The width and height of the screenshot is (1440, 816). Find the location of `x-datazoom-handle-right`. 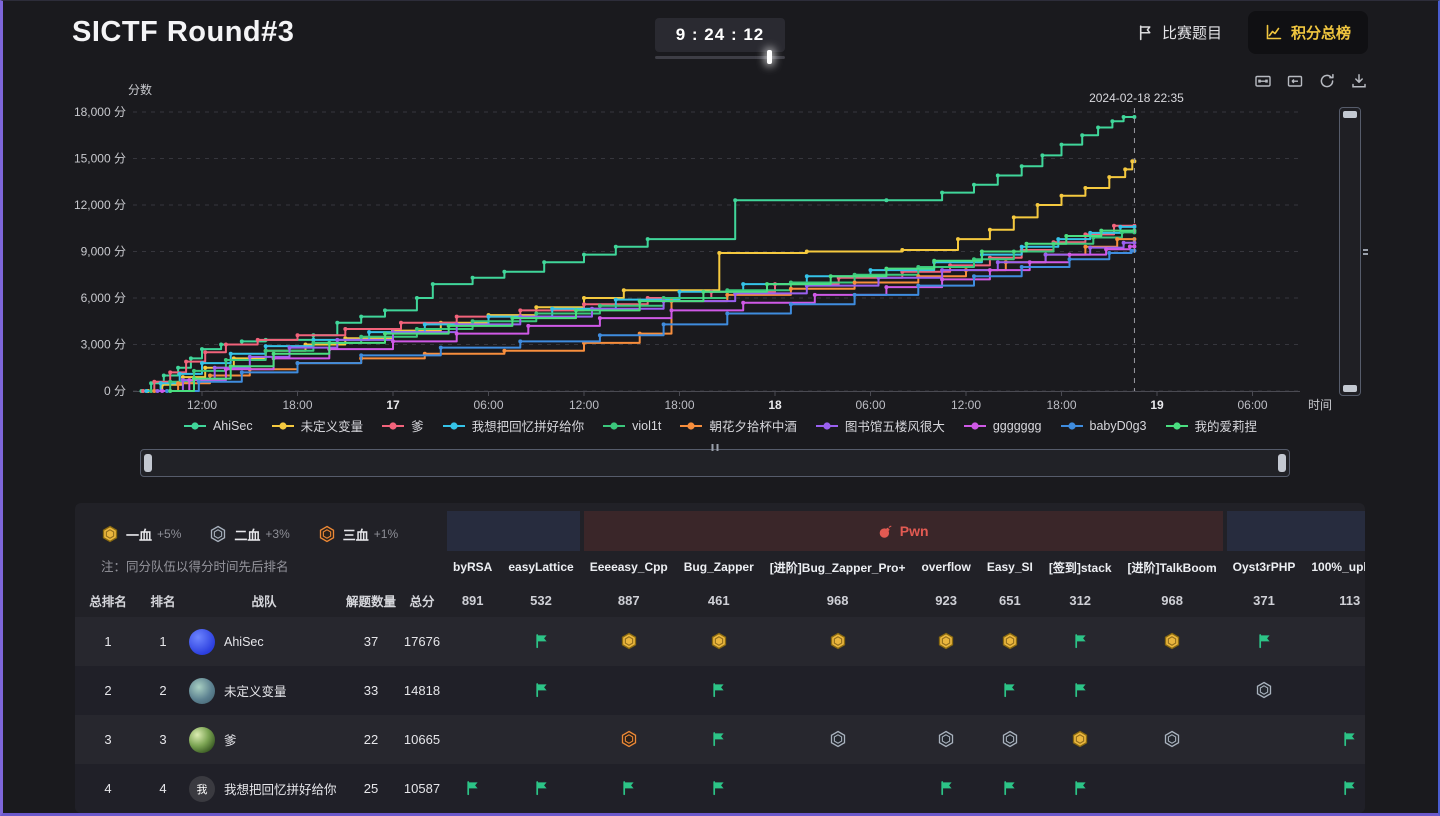

x-datazoom-handle-right is located at coordinates (1282, 463).